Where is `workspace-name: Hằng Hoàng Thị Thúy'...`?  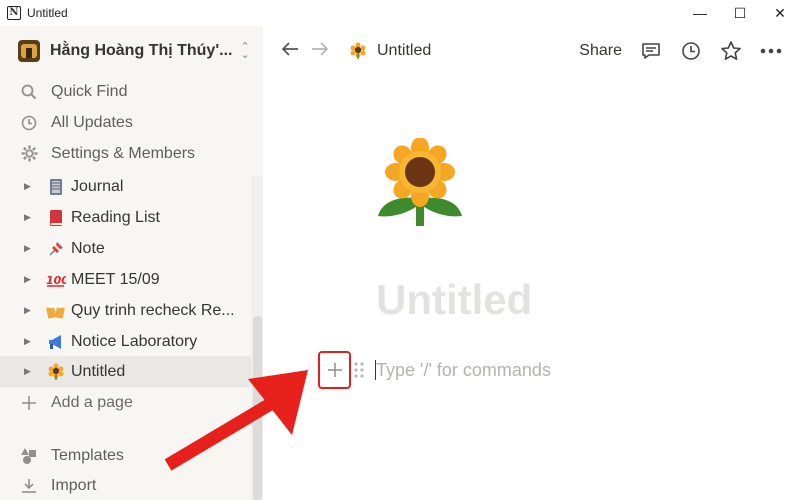 workspace-name: Hằng Hoàng Thị Thúy'... is located at coordinates (141, 50).